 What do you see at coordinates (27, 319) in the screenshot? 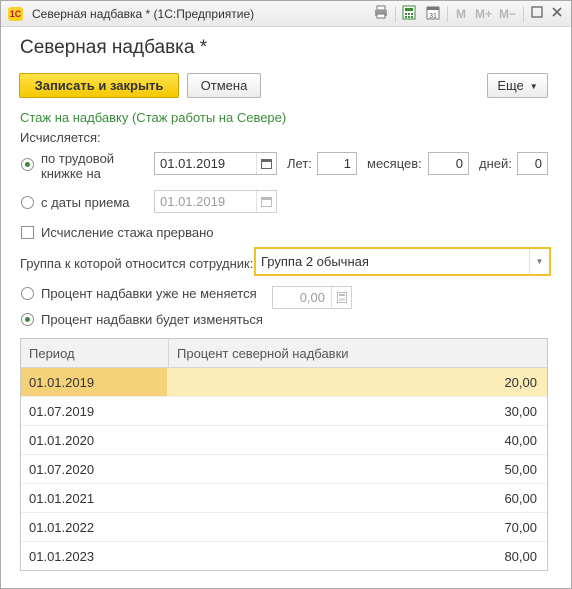
I see `radio-pct-changes` at bounding box center [27, 319].